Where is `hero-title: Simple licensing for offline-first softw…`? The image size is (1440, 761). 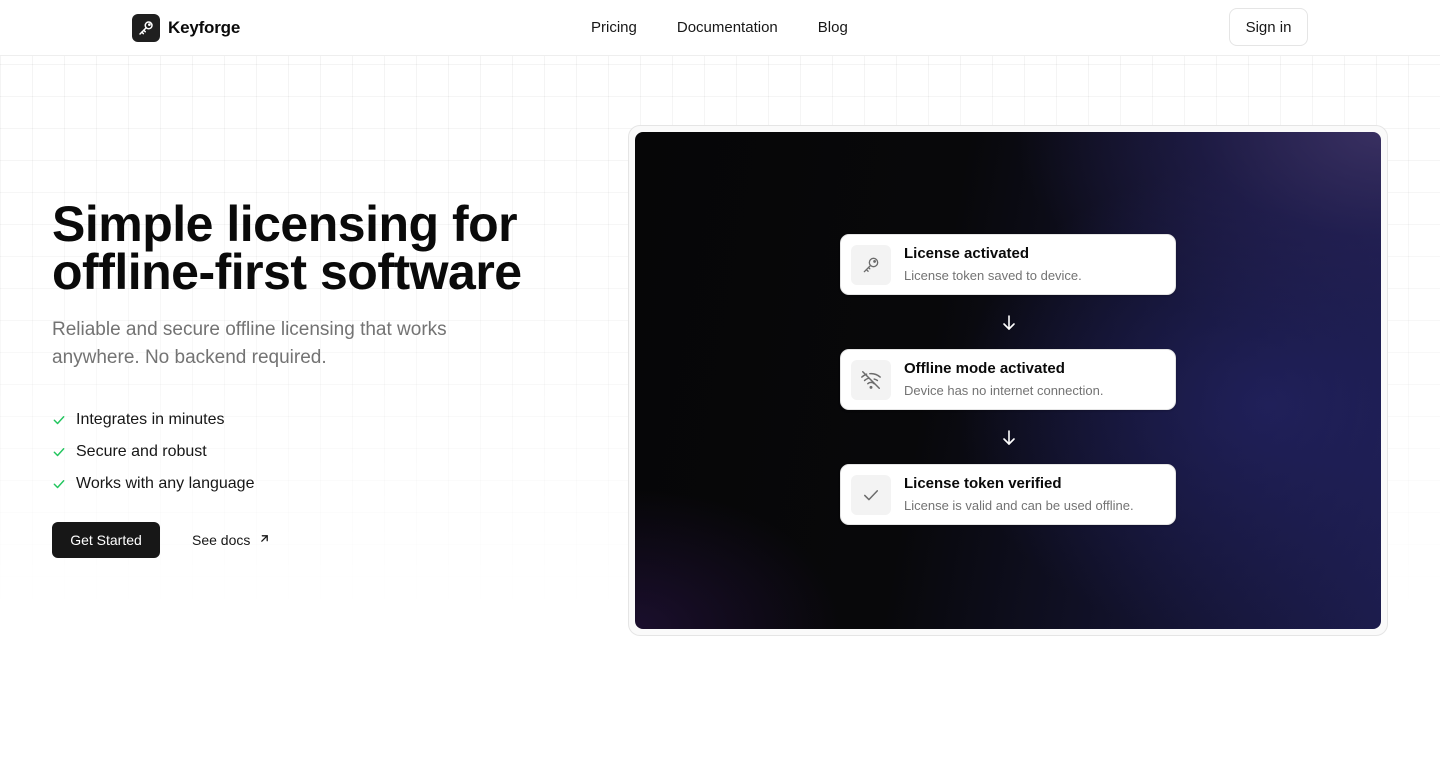 hero-title: Simple licensing for offline-first softw… is located at coordinates (332, 248).